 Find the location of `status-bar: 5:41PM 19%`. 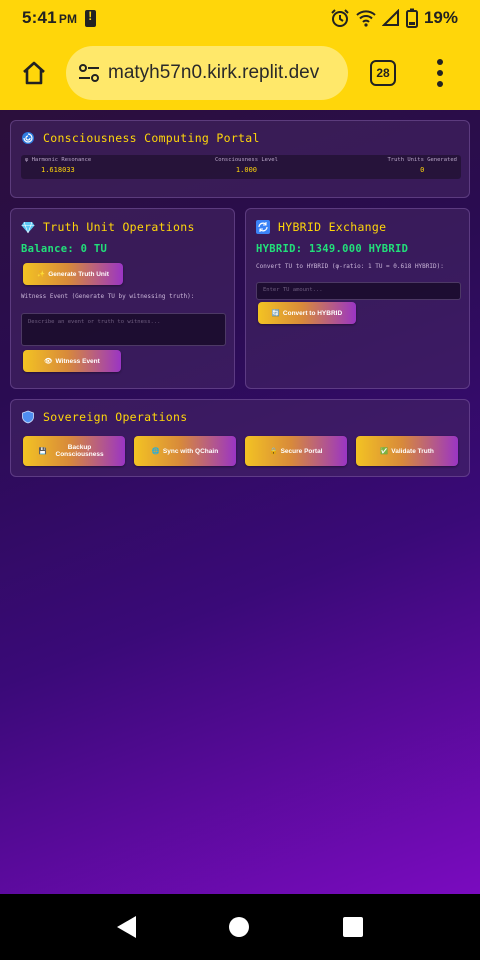

status-bar: 5:41PM 19% is located at coordinates (240, 18).